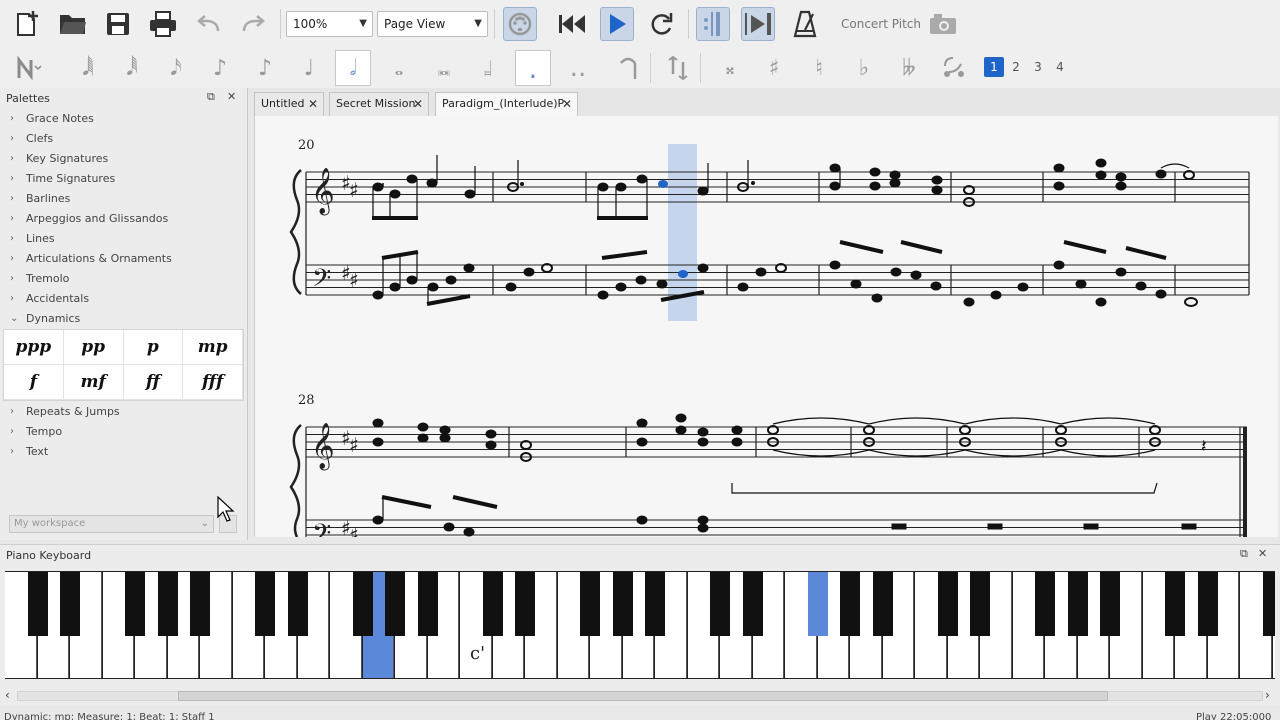 The image size is (1280, 720). Describe the element at coordinates (45, 318) in the screenshot. I see `palette-dynamics: ⌄ Dynamics` at that location.